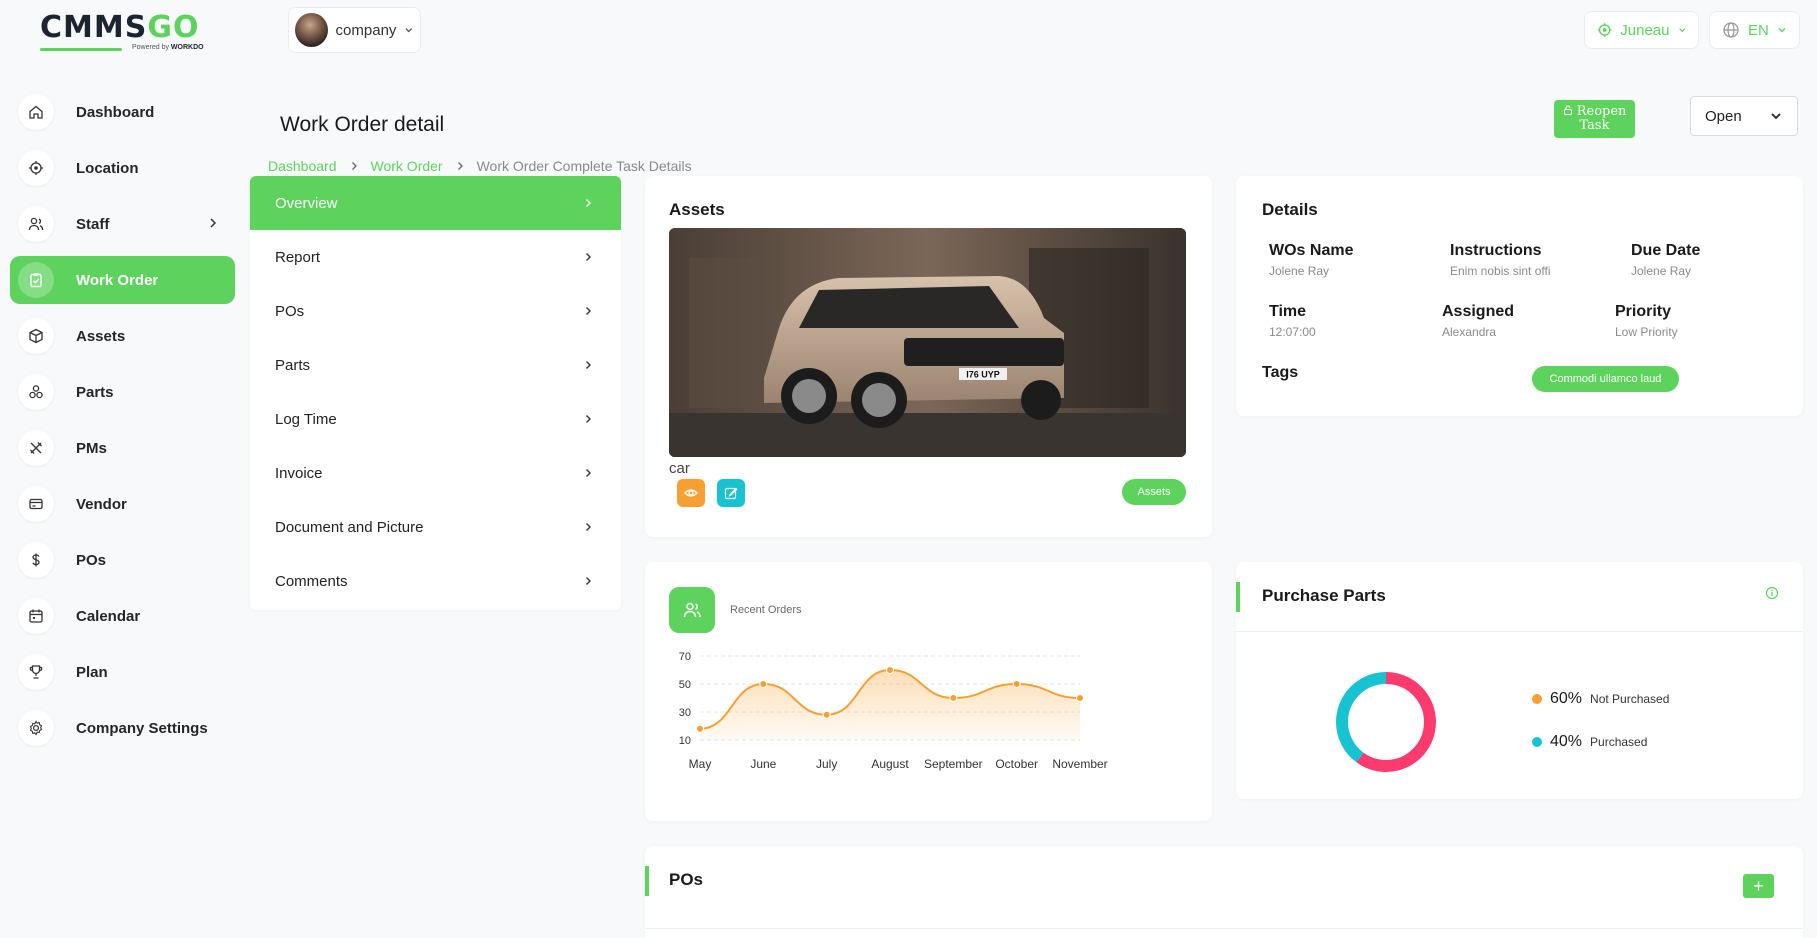 The width and height of the screenshot is (1817, 938). I want to click on due-date-label: Due Date, so click(1666, 250).